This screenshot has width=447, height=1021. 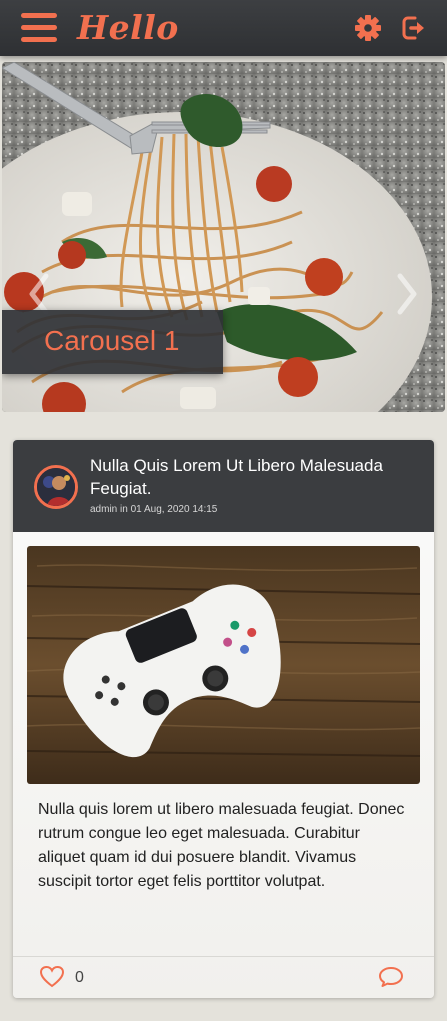 What do you see at coordinates (124, 509) in the screenshot?
I see `post-date-prefix: in` at bounding box center [124, 509].